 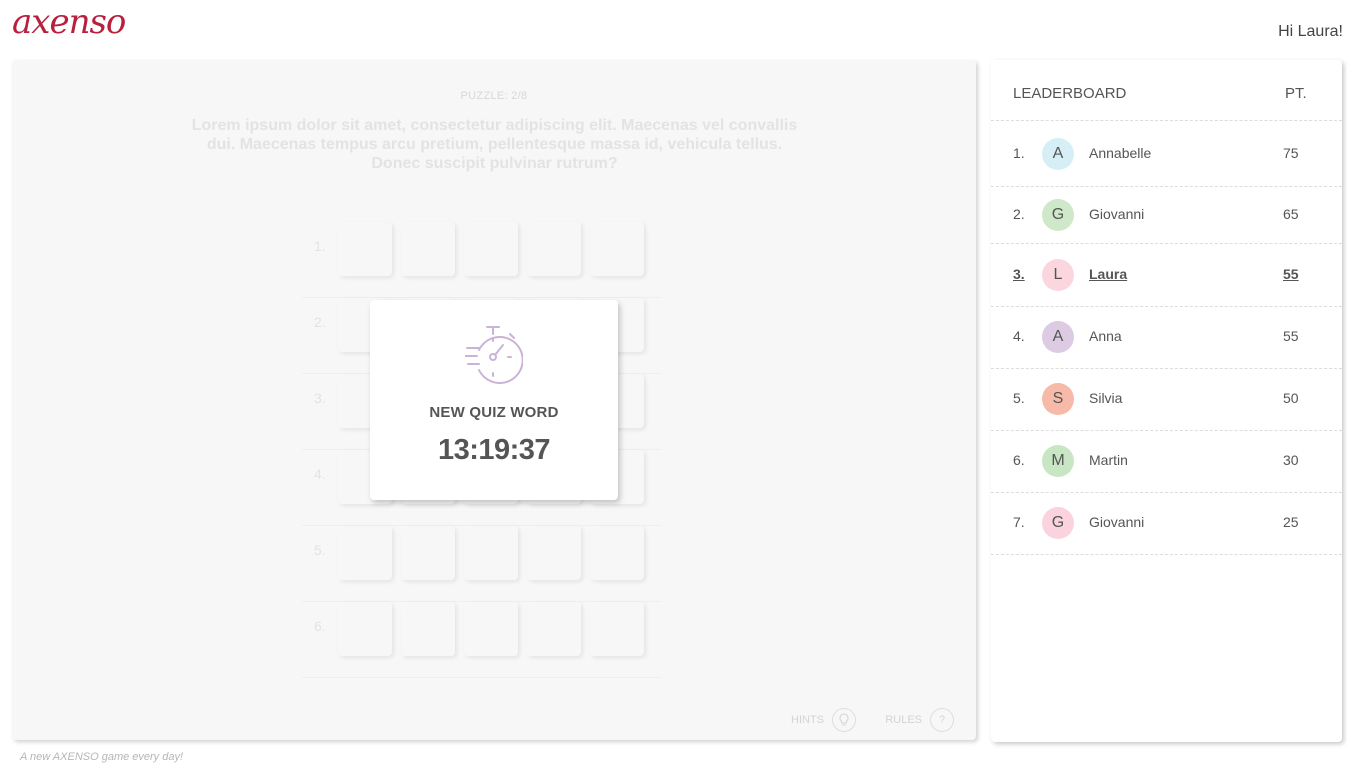 I want to click on player-score: 65, so click(x=1291, y=213).